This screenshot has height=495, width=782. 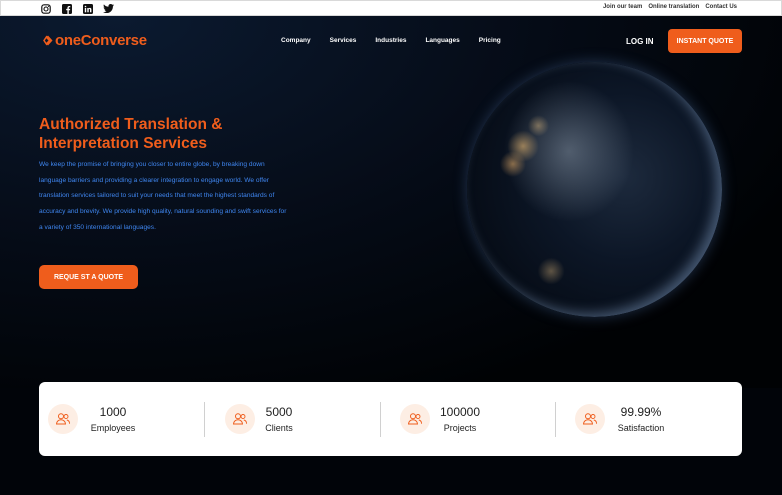 I want to click on stat-value: 5000, so click(x=279, y=412).